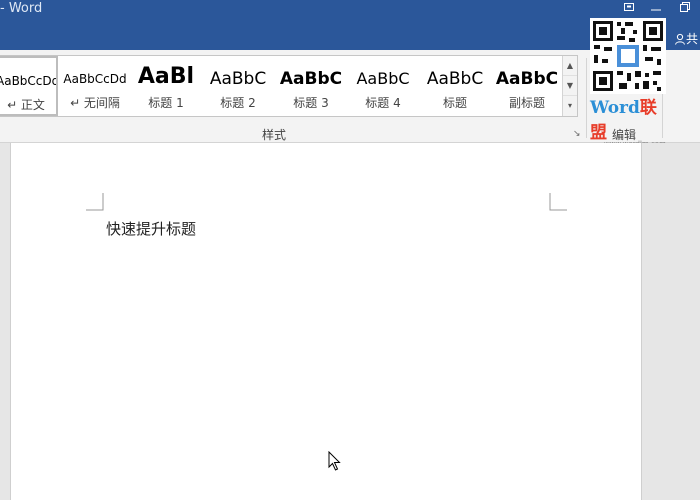 The image size is (700, 500). I want to click on share-button: 共, so click(682, 39).